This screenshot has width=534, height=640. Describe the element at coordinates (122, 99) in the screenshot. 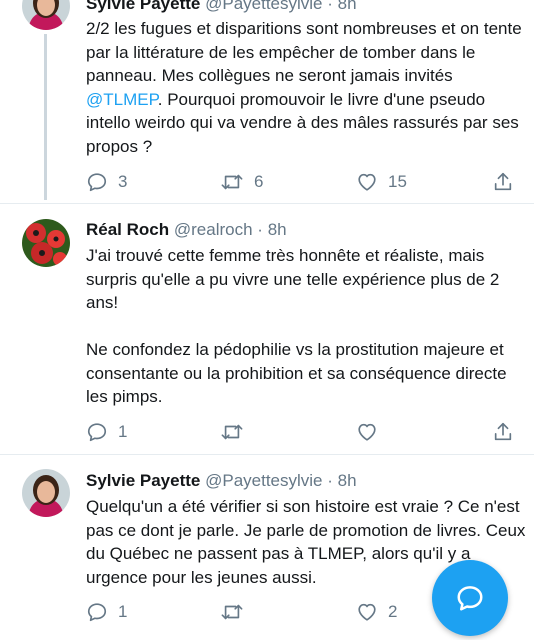

I see `mention-link: @TLMEP` at that location.